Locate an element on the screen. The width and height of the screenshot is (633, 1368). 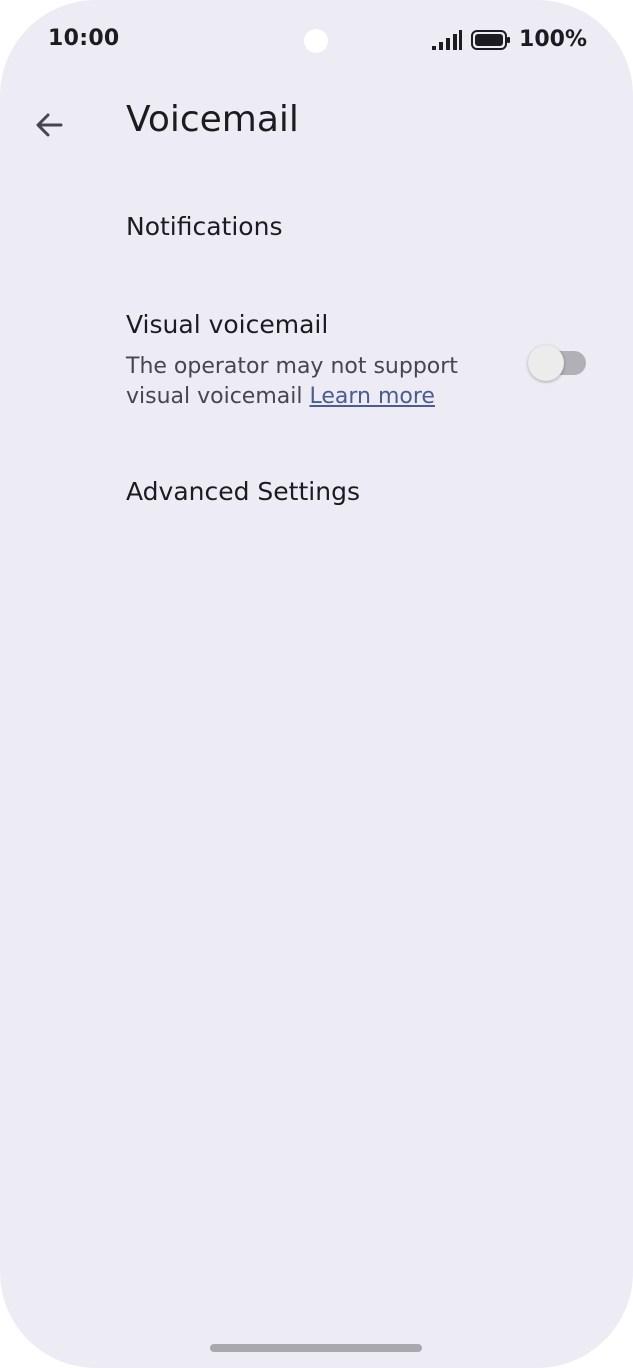
page-title: Voicemail is located at coordinates (212, 119).